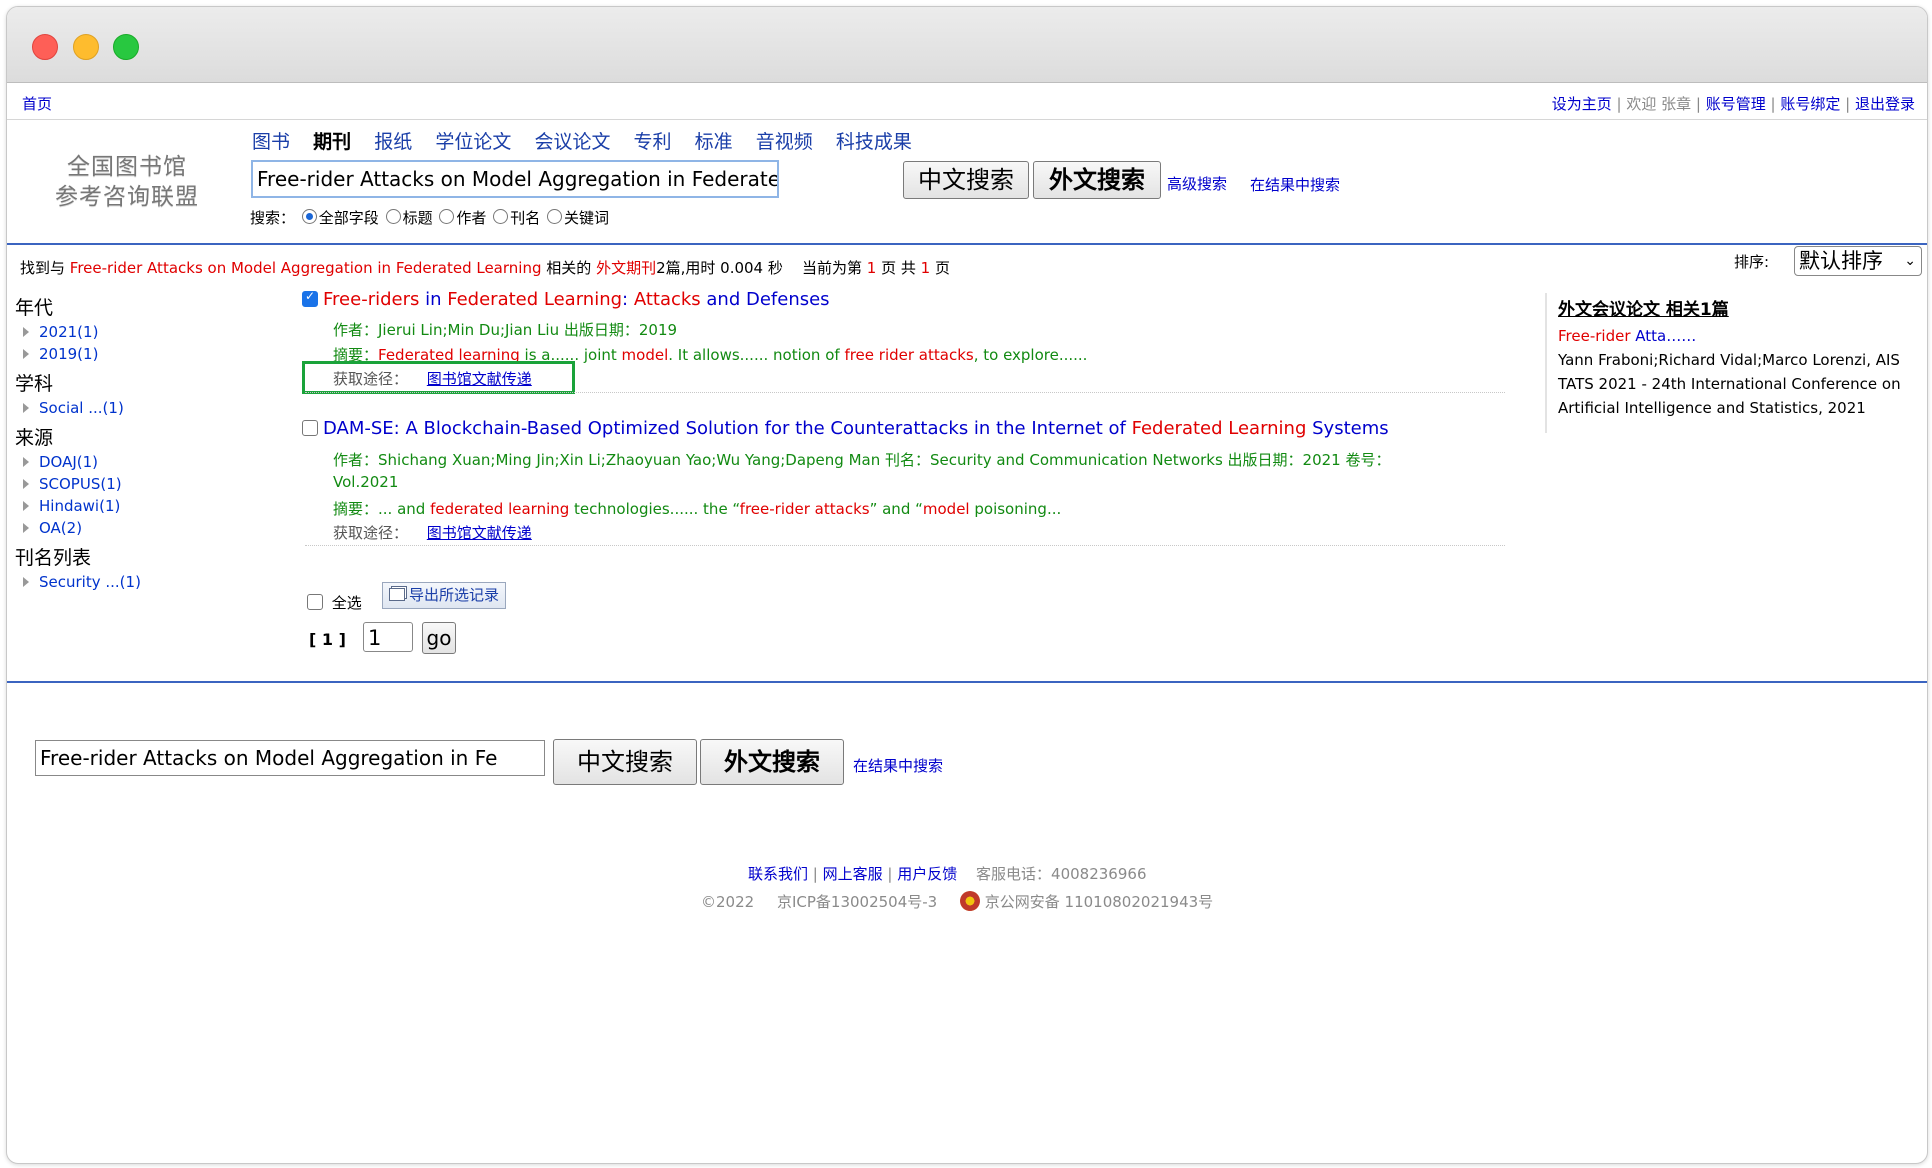  I want to click on tab-conference: 会议论文, so click(572, 142).